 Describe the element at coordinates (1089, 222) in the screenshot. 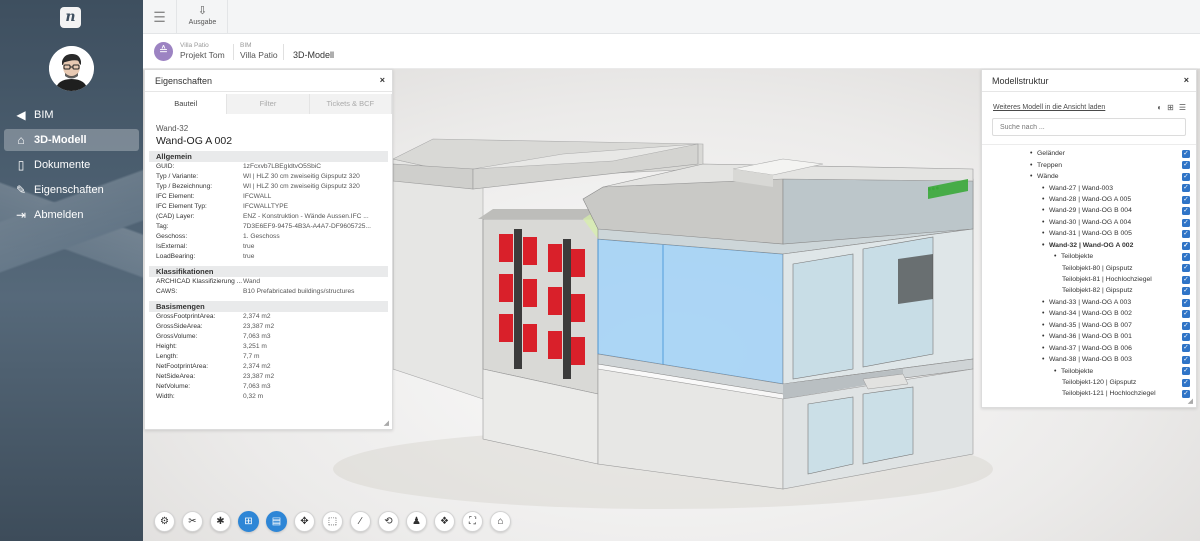

I see `tree-item: • Wand-30 | Wand-OG A 004 ✓` at that location.